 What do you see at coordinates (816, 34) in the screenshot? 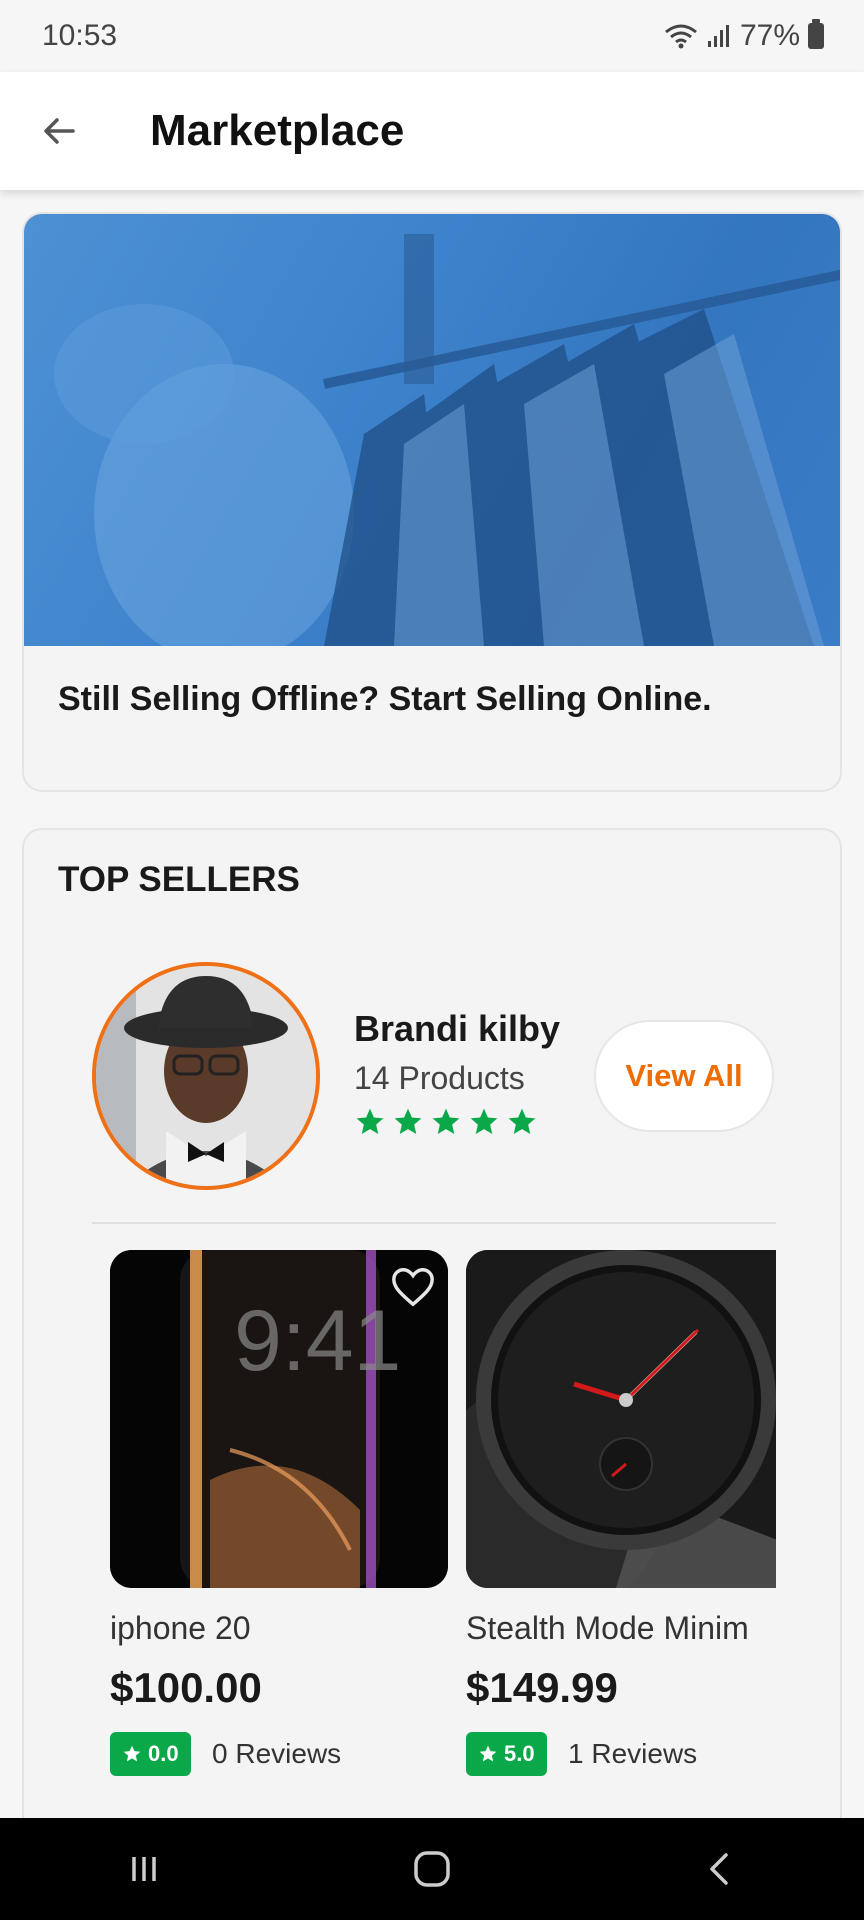
I see `battery-icon` at bounding box center [816, 34].